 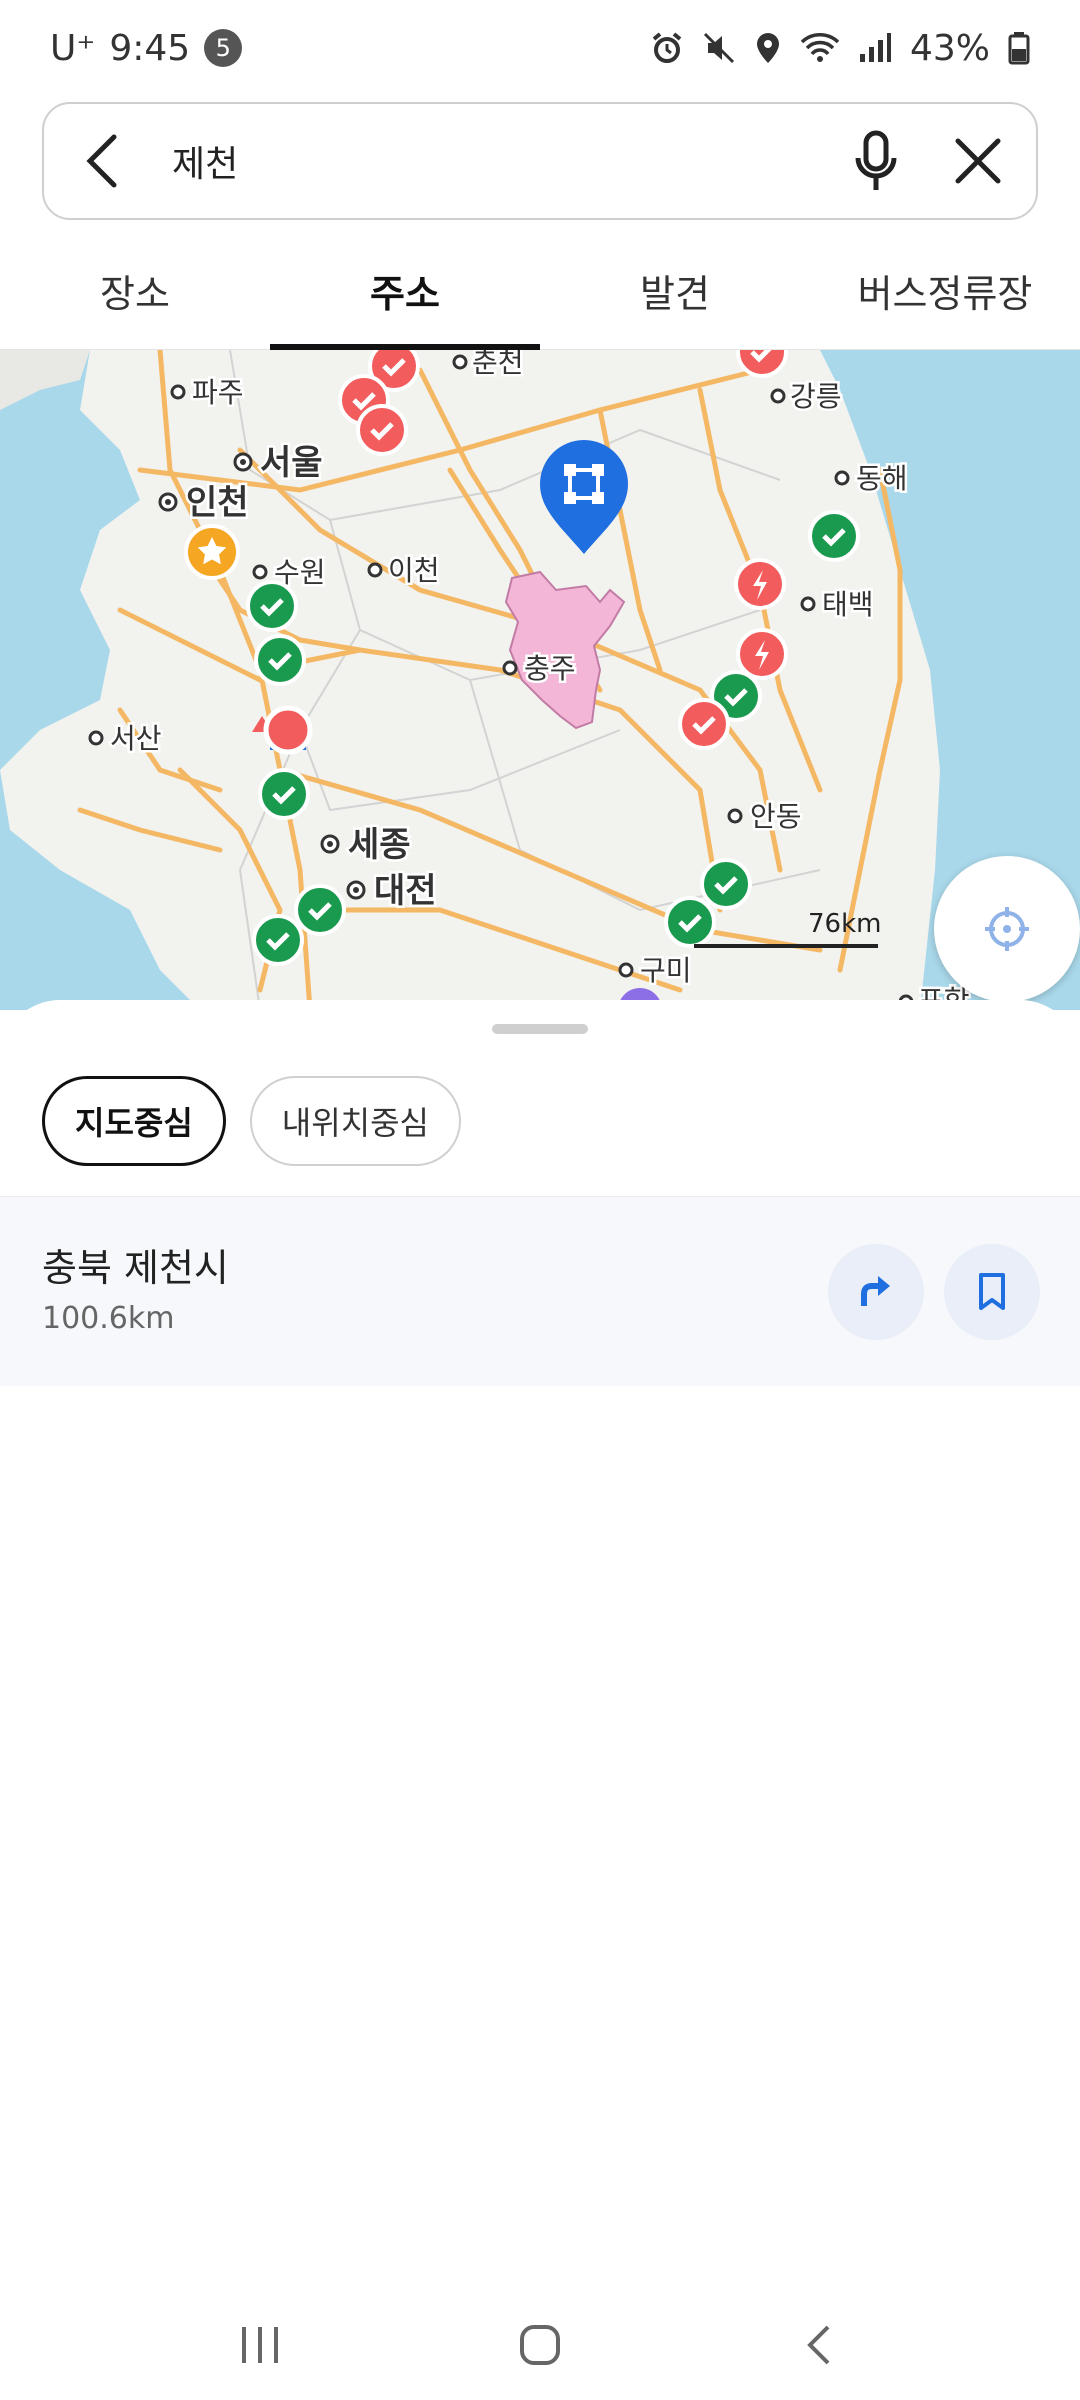 I want to click on scale-label: 76km, so click(x=844, y=924).